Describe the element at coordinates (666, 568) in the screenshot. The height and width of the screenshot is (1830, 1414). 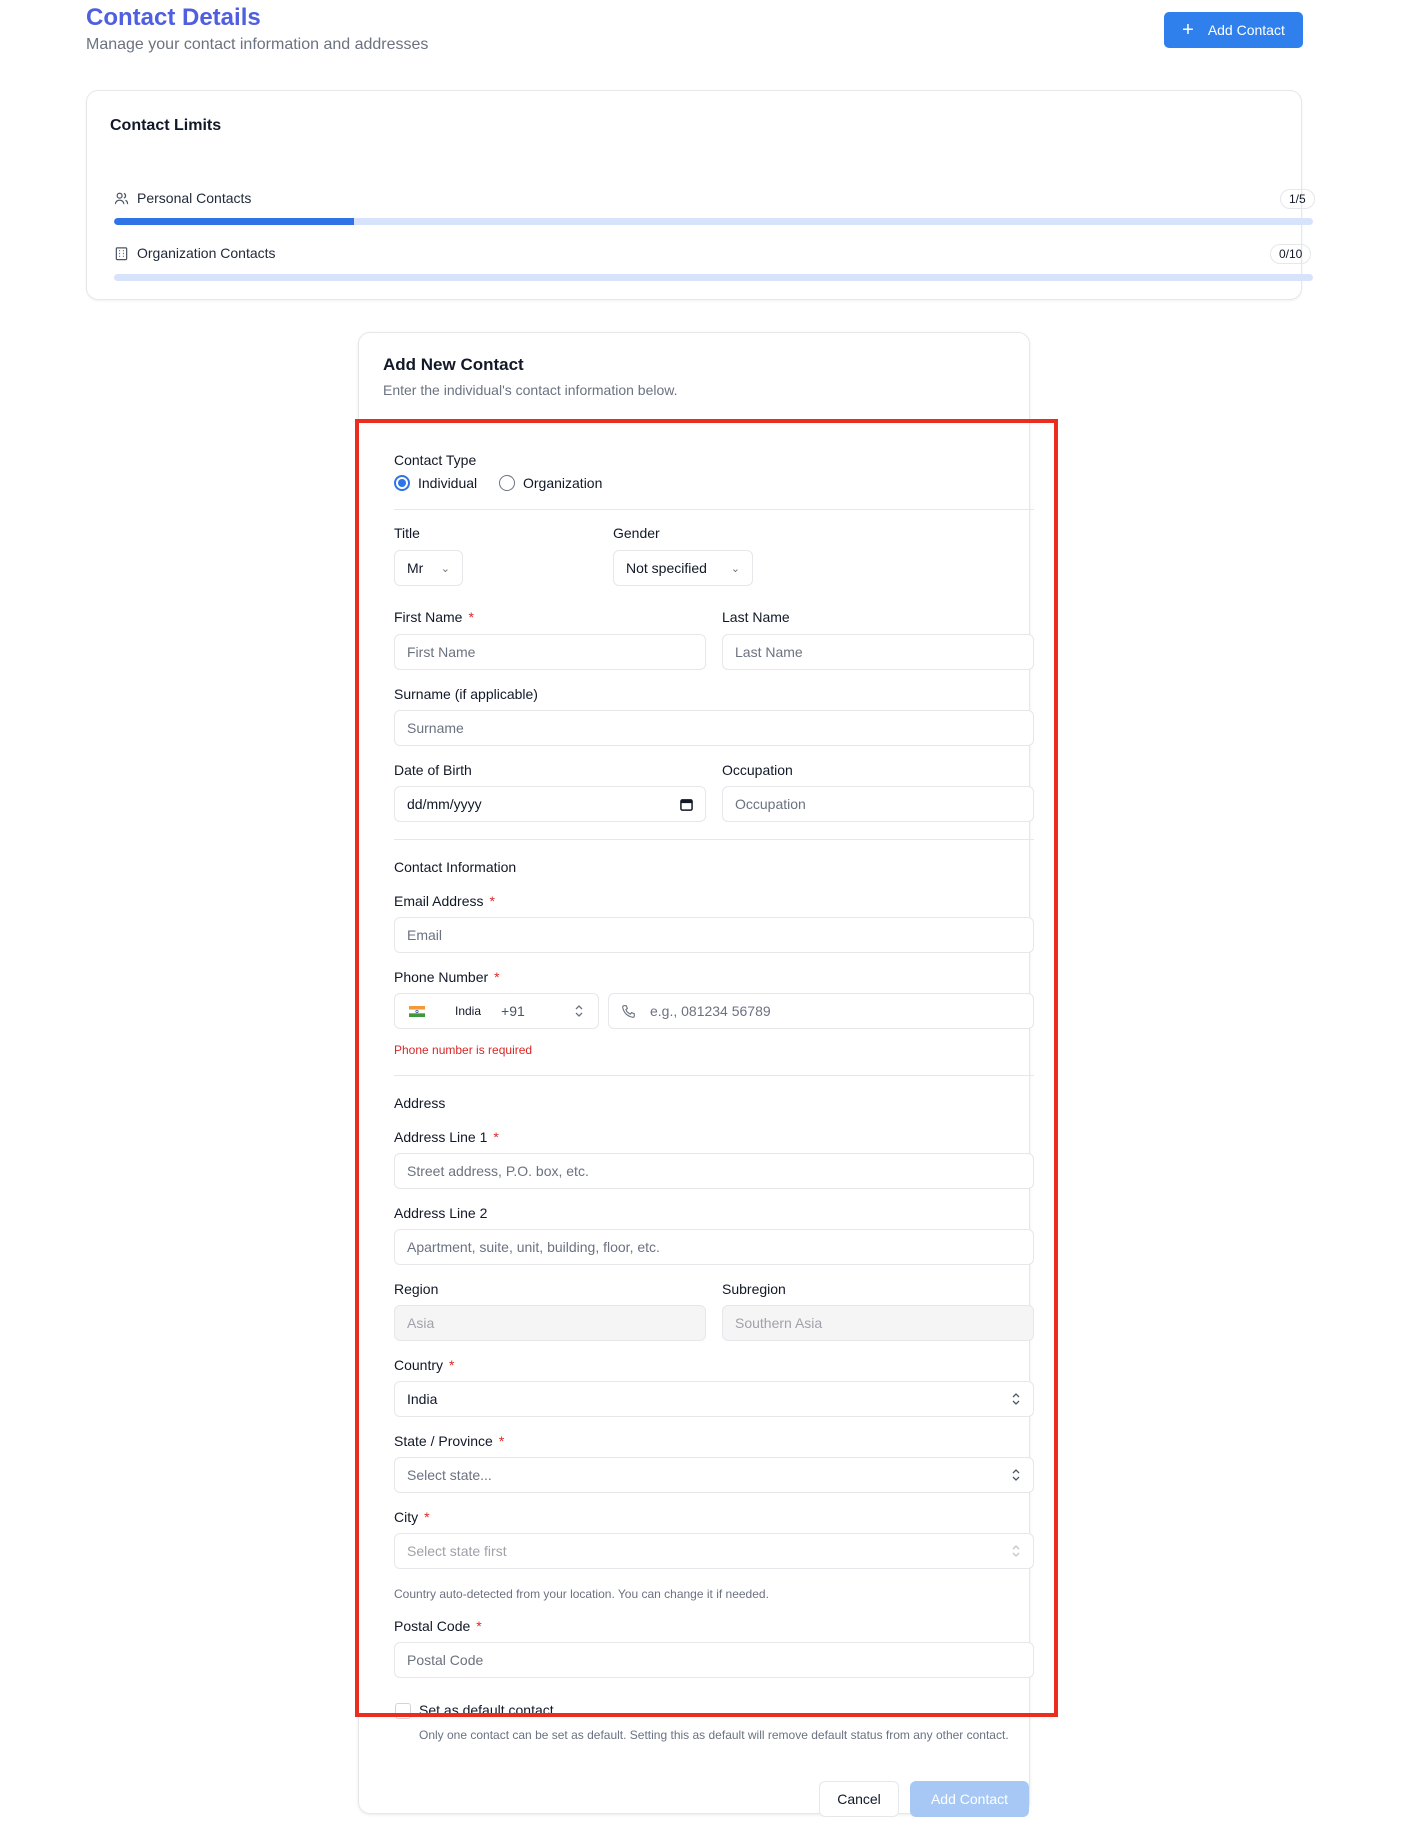
I see `gender-select-value: Not specified` at that location.